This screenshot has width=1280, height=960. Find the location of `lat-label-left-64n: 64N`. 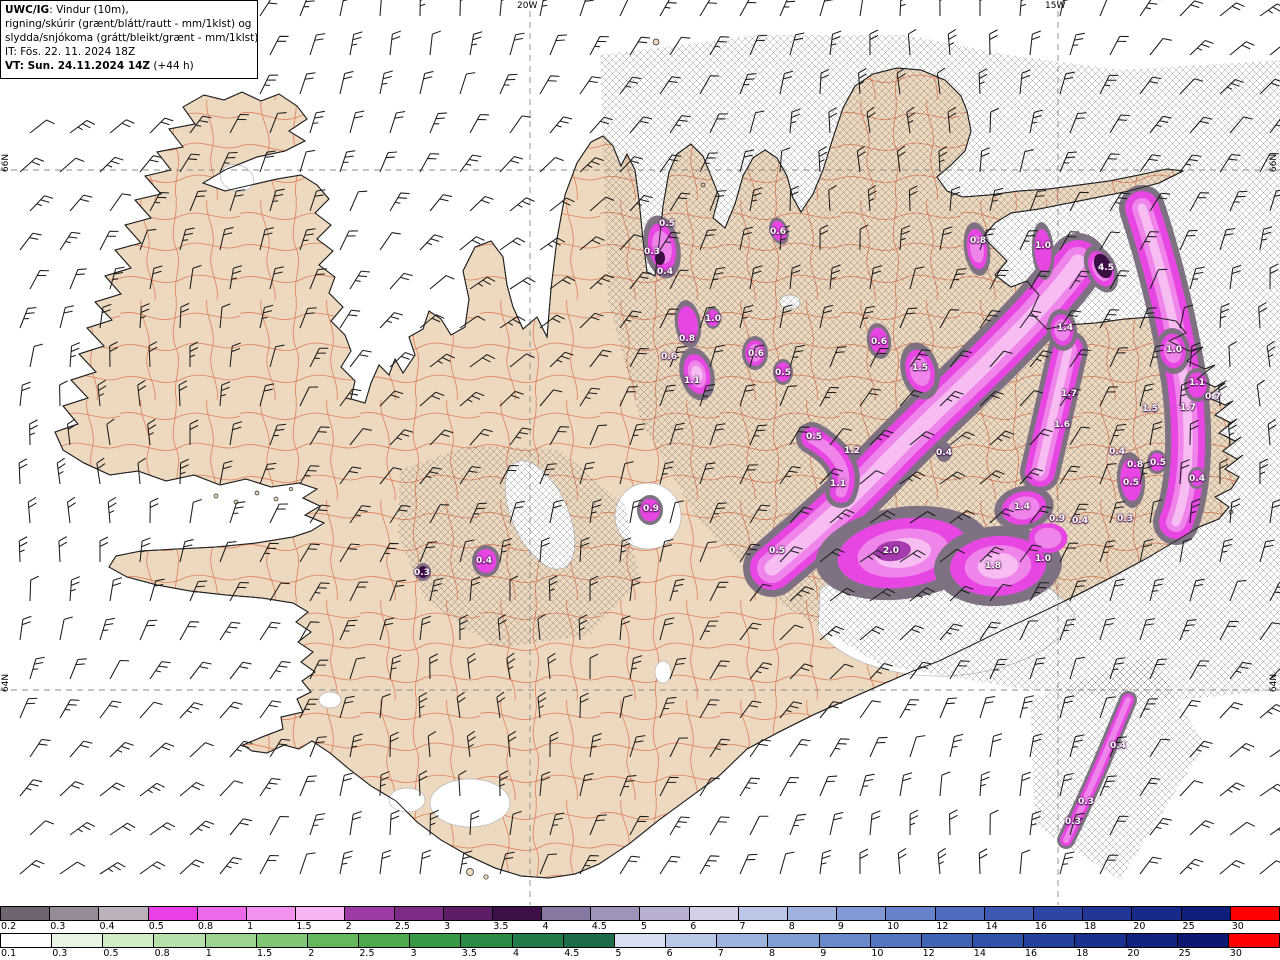

lat-label-left-64n: 64N is located at coordinates (6, 683).